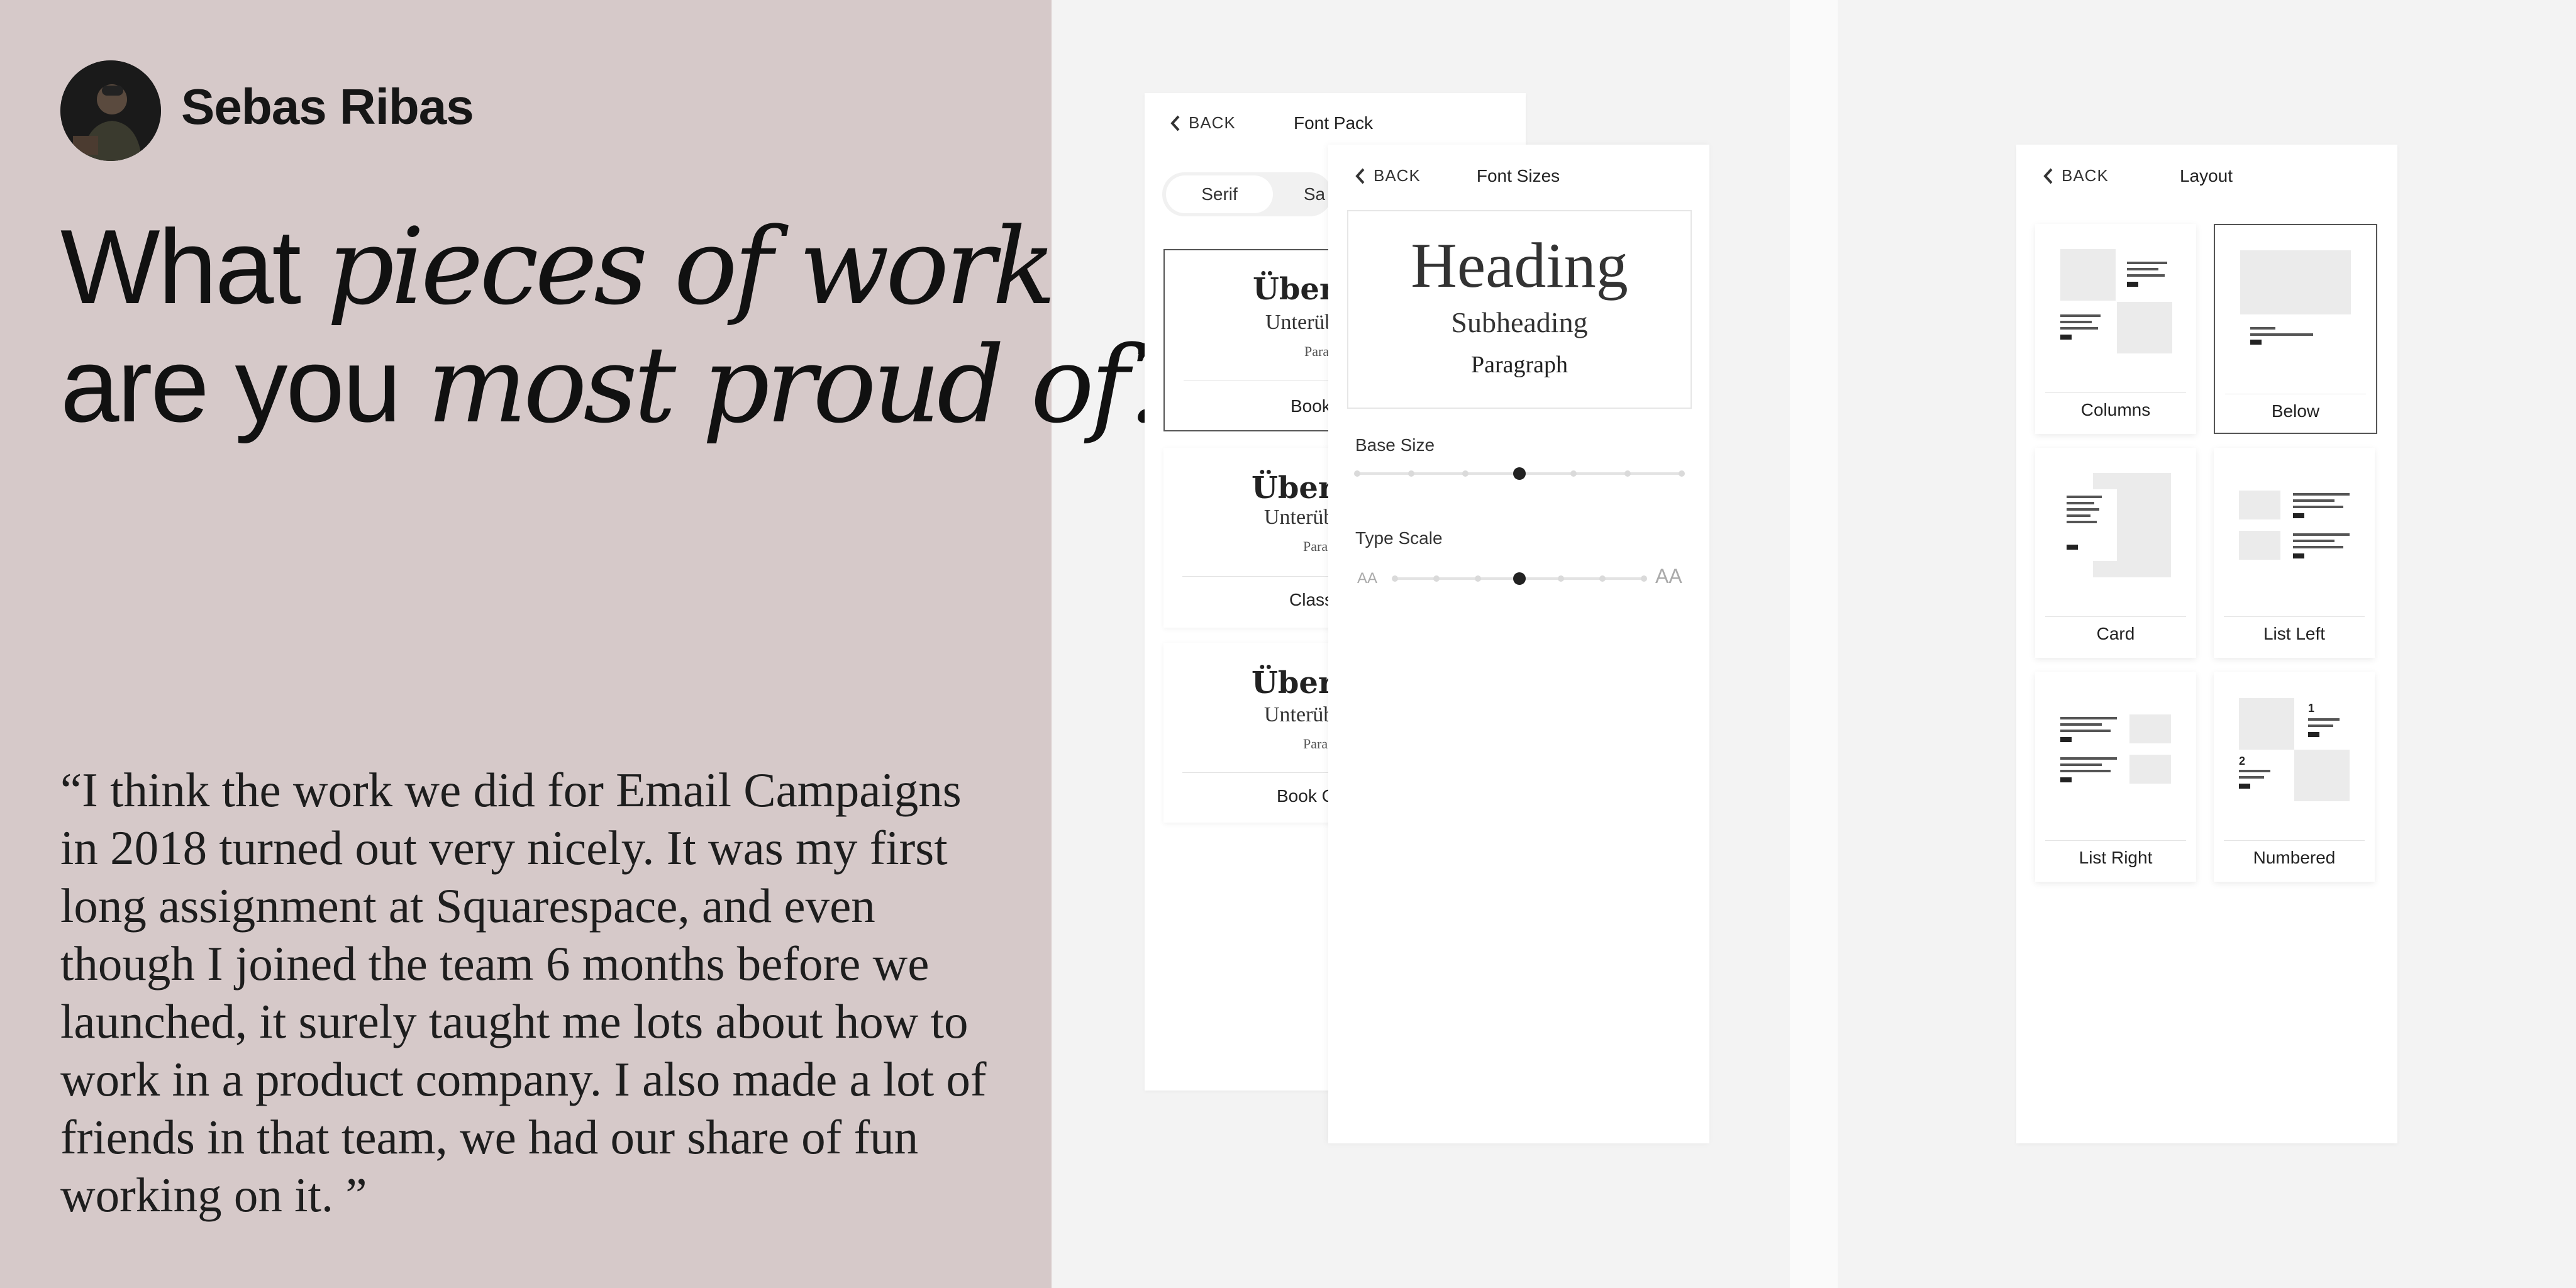 The height and width of the screenshot is (1288, 2576). What do you see at coordinates (2115, 525) in the screenshot?
I see `card-layout-icon` at bounding box center [2115, 525].